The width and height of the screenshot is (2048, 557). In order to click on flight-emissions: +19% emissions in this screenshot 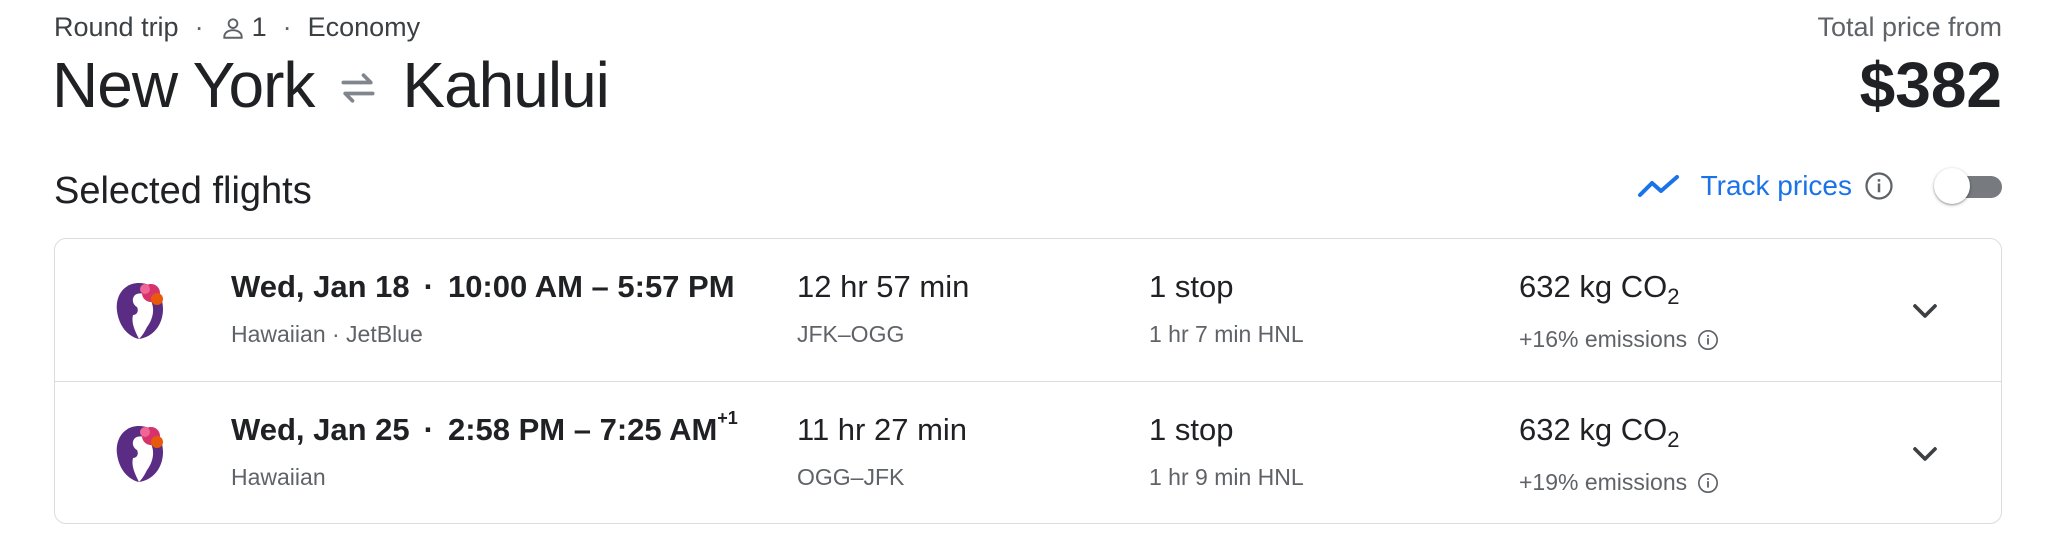, I will do `click(1619, 482)`.